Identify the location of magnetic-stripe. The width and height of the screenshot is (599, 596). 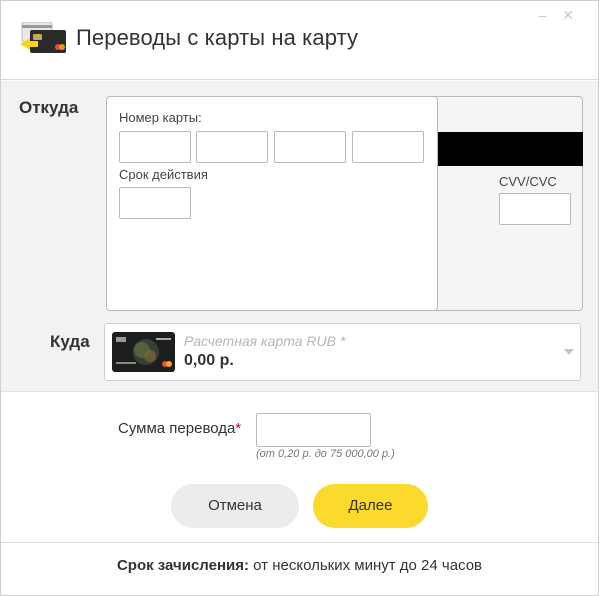
(510, 149).